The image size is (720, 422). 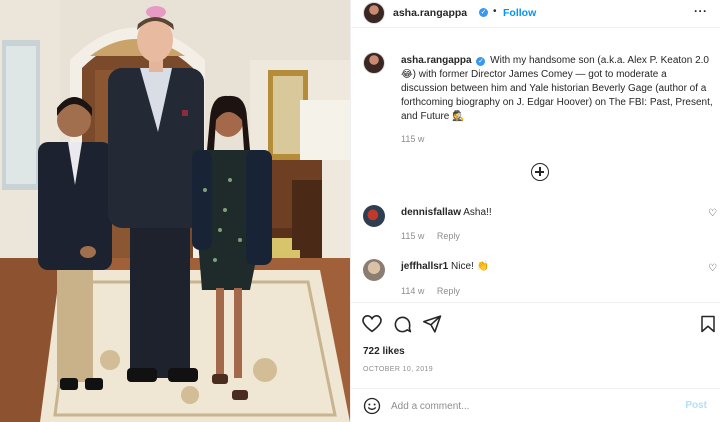 What do you see at coordinates (435, 291) in the screenshot?
I see `comment-meta: 114 w Reply` at bounding box center [435, 291].